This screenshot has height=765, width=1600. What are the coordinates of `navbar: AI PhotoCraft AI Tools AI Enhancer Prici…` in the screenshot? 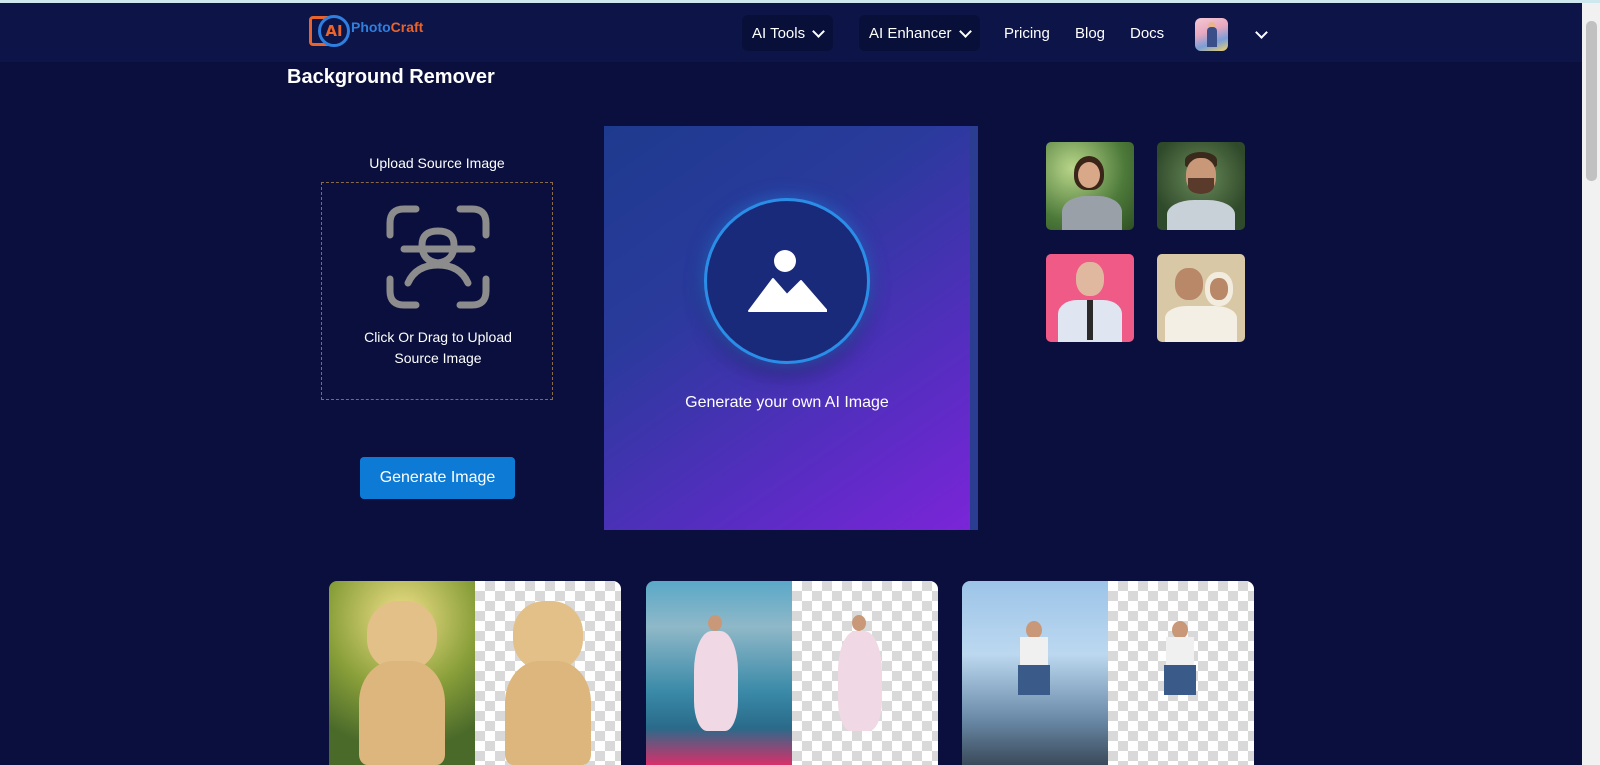 It's located at (791, 32).